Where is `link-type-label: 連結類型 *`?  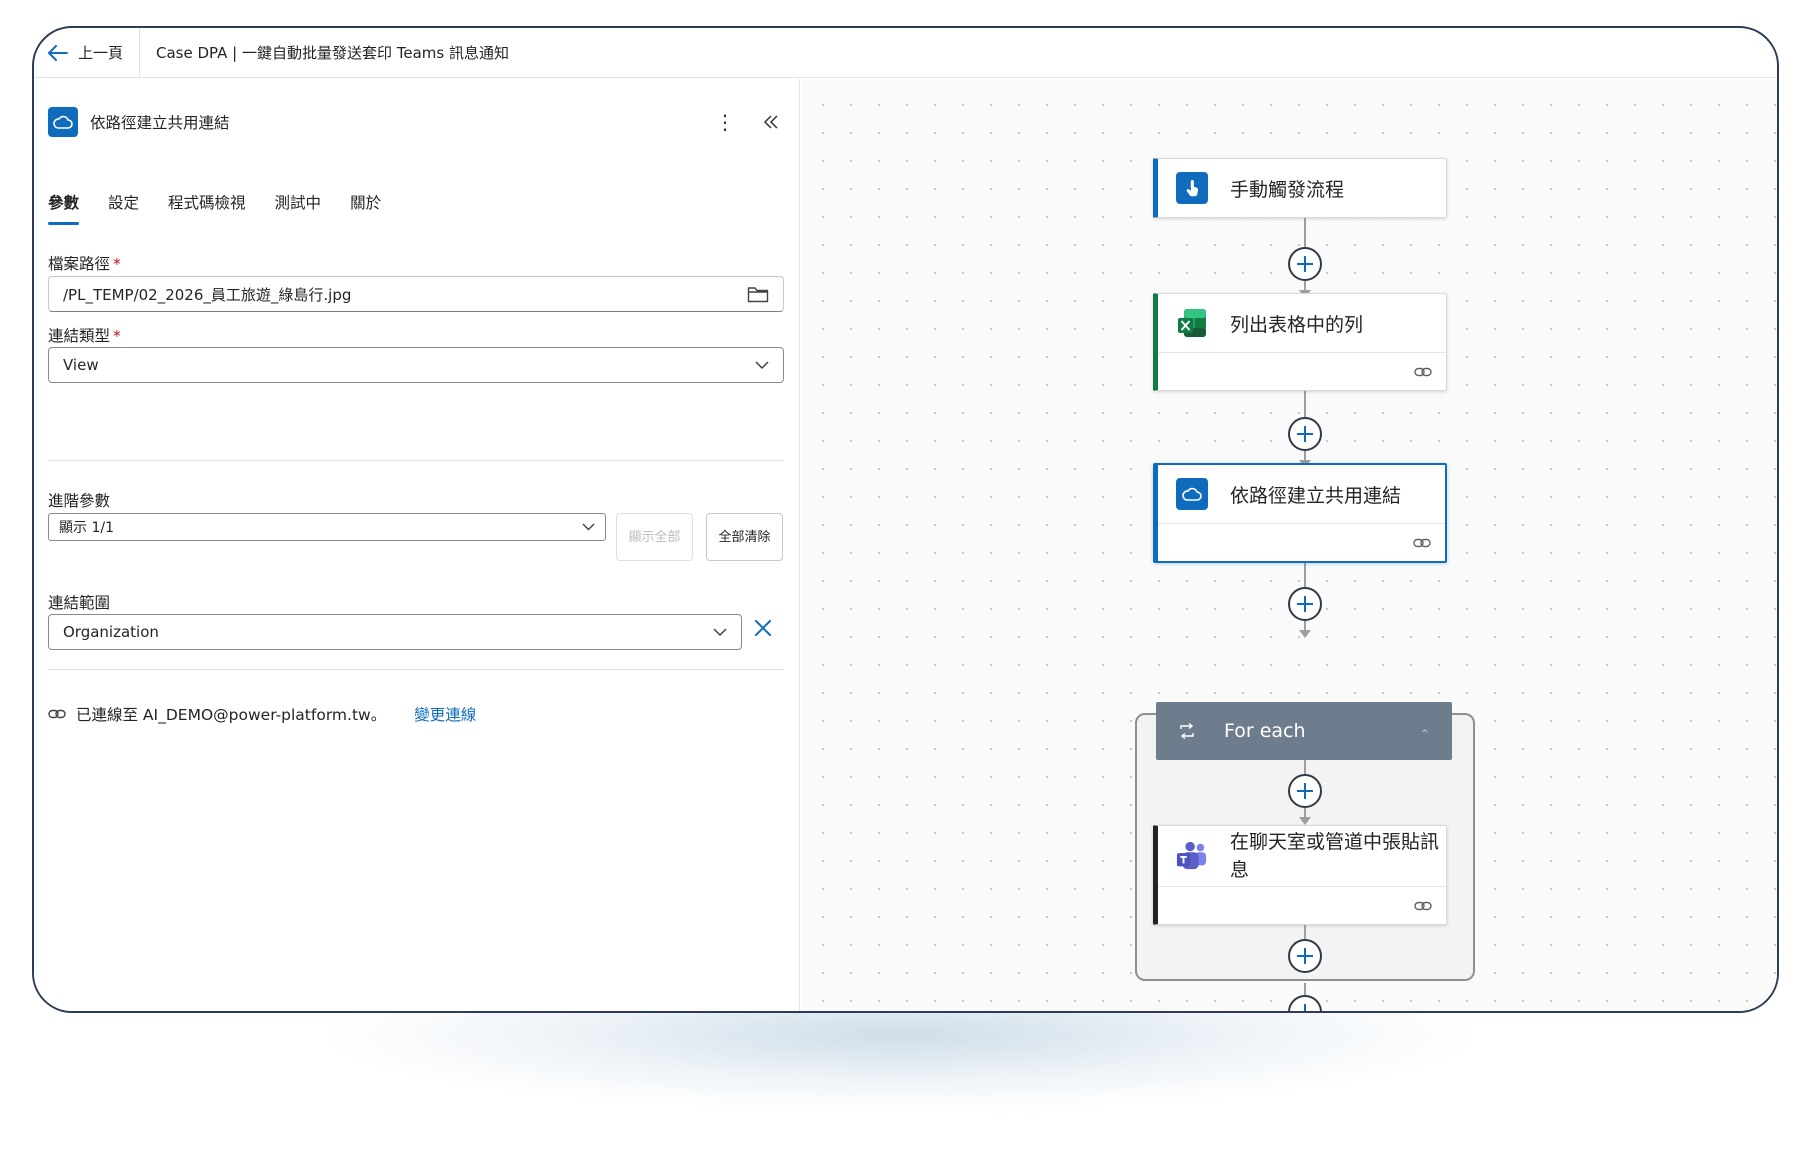
link-type-label: 連結類型 * is located at coordinates (84, 336).